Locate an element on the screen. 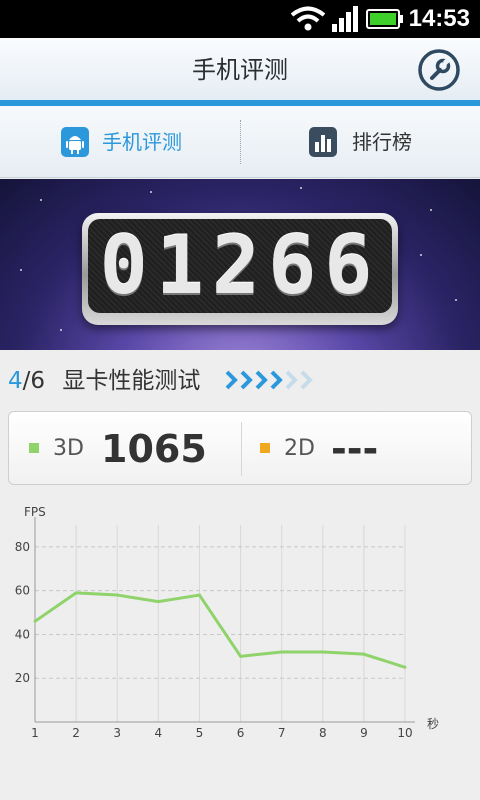 Image resolution: width=480 pixels, height=800 pixels. legend-2d-swatch is located at coordinates (265, 448).